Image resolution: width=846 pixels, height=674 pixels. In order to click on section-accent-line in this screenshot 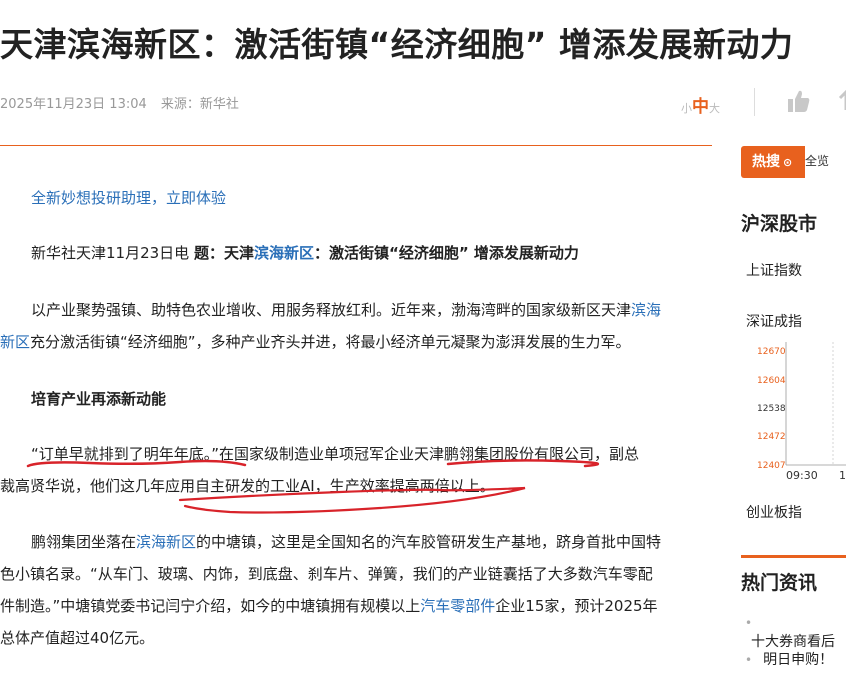, I will do `click(793, 556)`.